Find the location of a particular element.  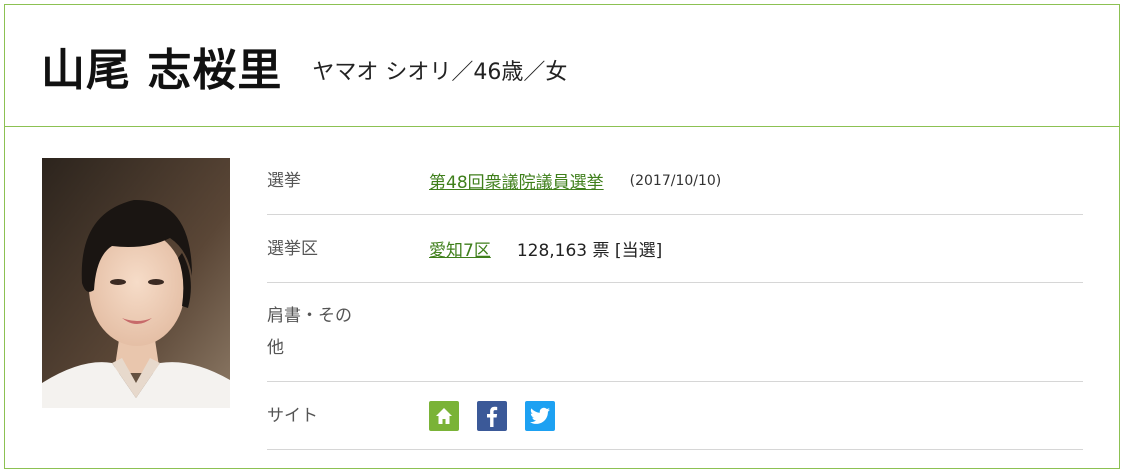

facebook-icon is located at coordinates (492, 415).